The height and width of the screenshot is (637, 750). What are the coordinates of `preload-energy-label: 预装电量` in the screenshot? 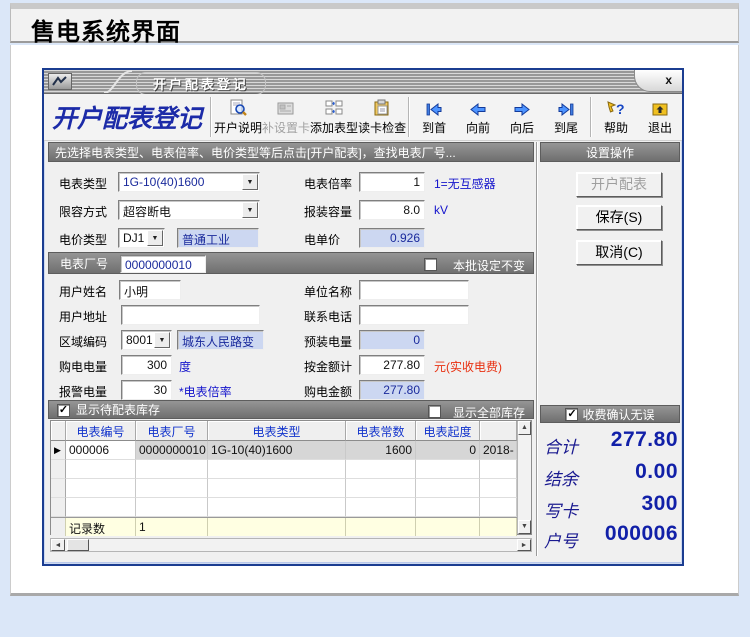 It's located at (328, 342).